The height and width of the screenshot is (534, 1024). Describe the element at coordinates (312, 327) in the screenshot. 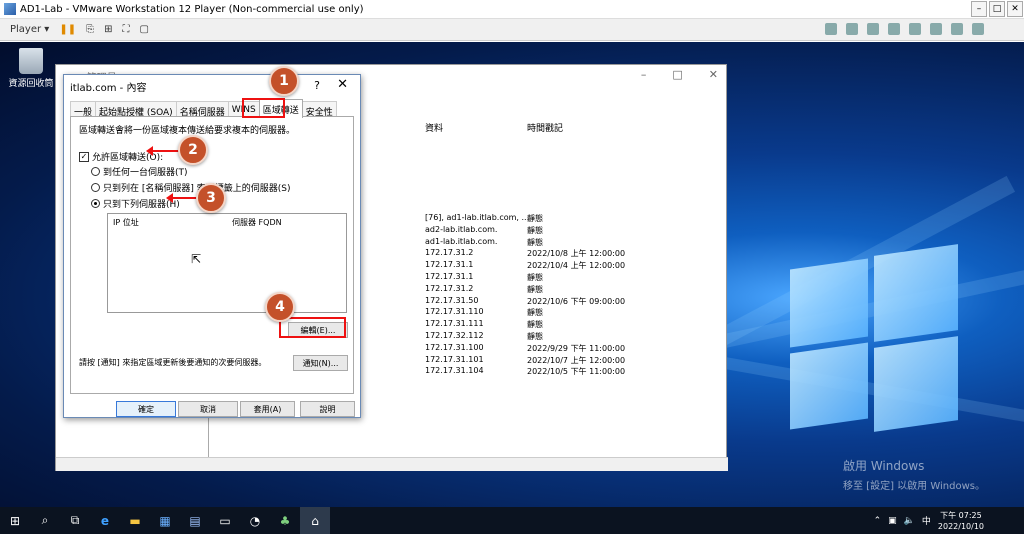

I see `highlight-edit-button` at that location.